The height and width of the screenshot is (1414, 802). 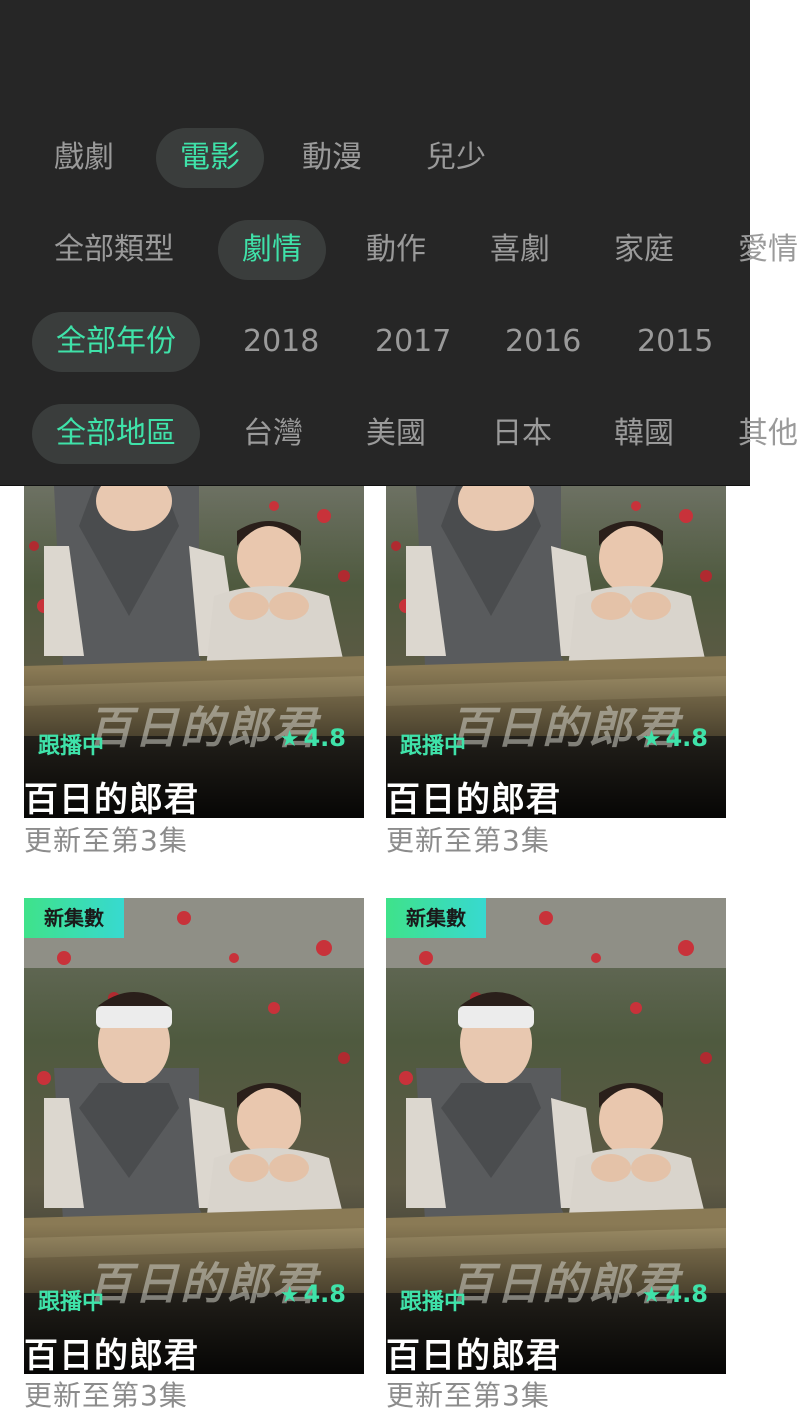 I want to click on chip-region-japan: 日本, so click(x=522, y=434).